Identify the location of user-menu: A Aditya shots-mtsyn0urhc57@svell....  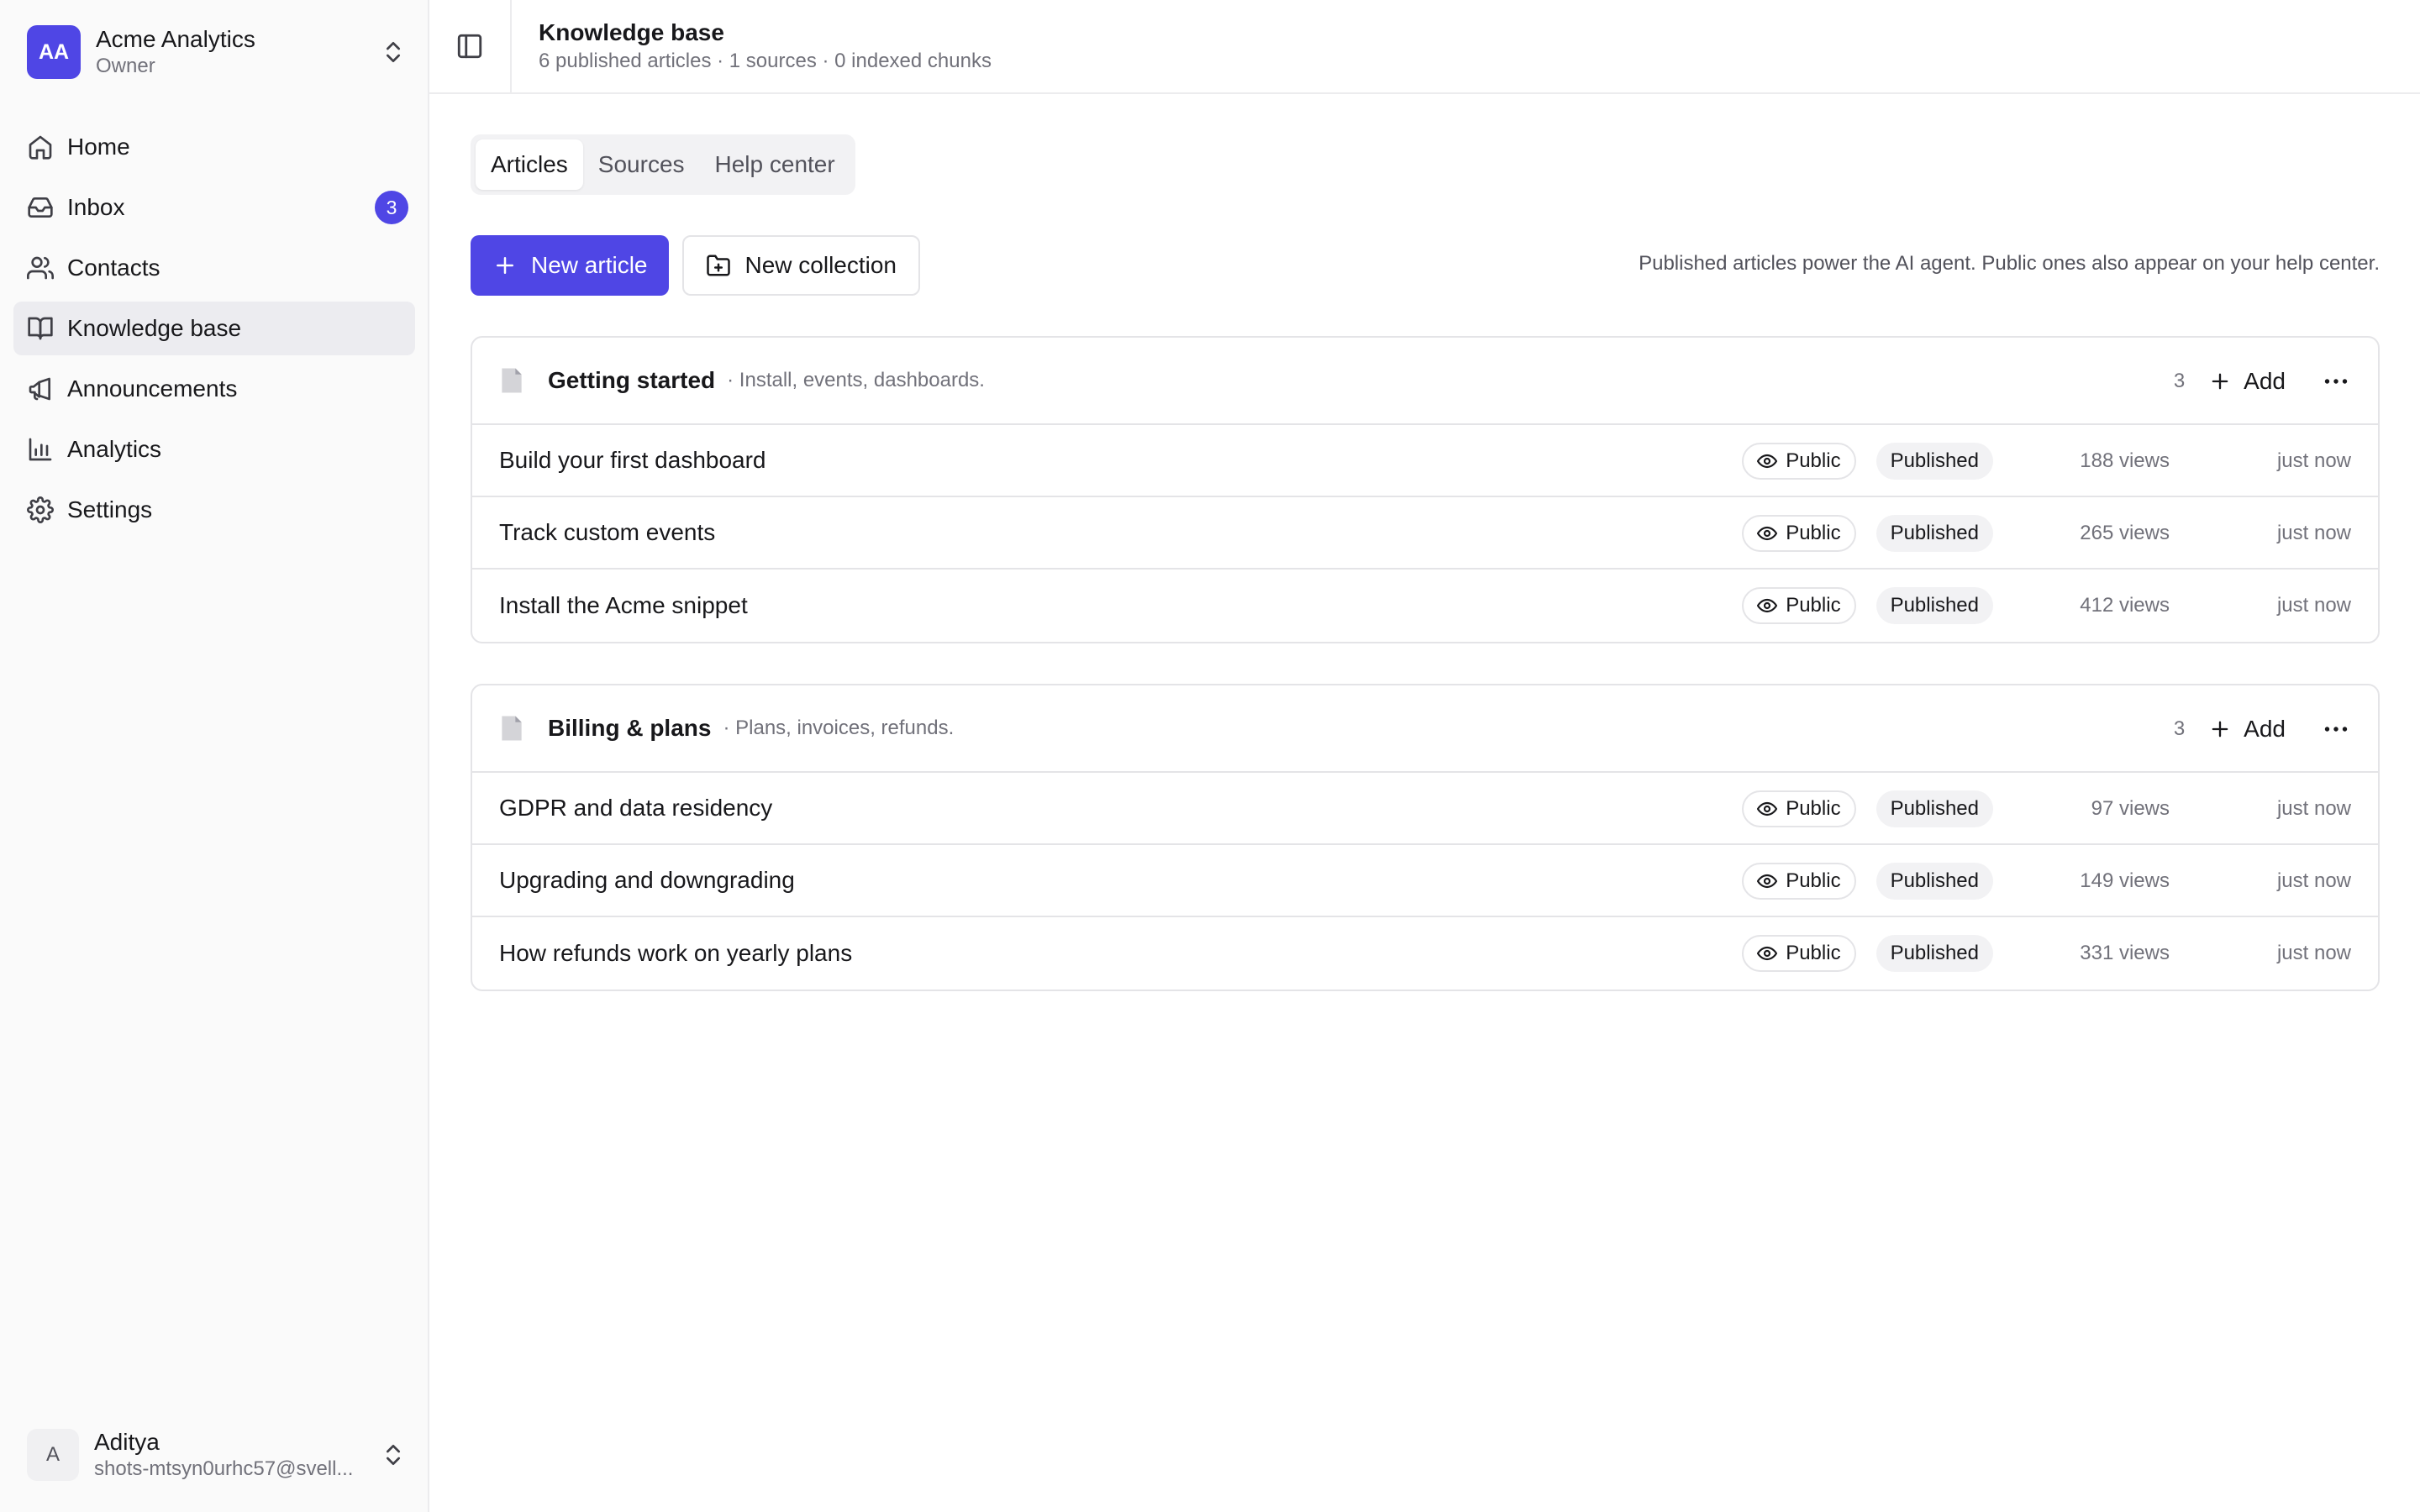
(217, 1455).